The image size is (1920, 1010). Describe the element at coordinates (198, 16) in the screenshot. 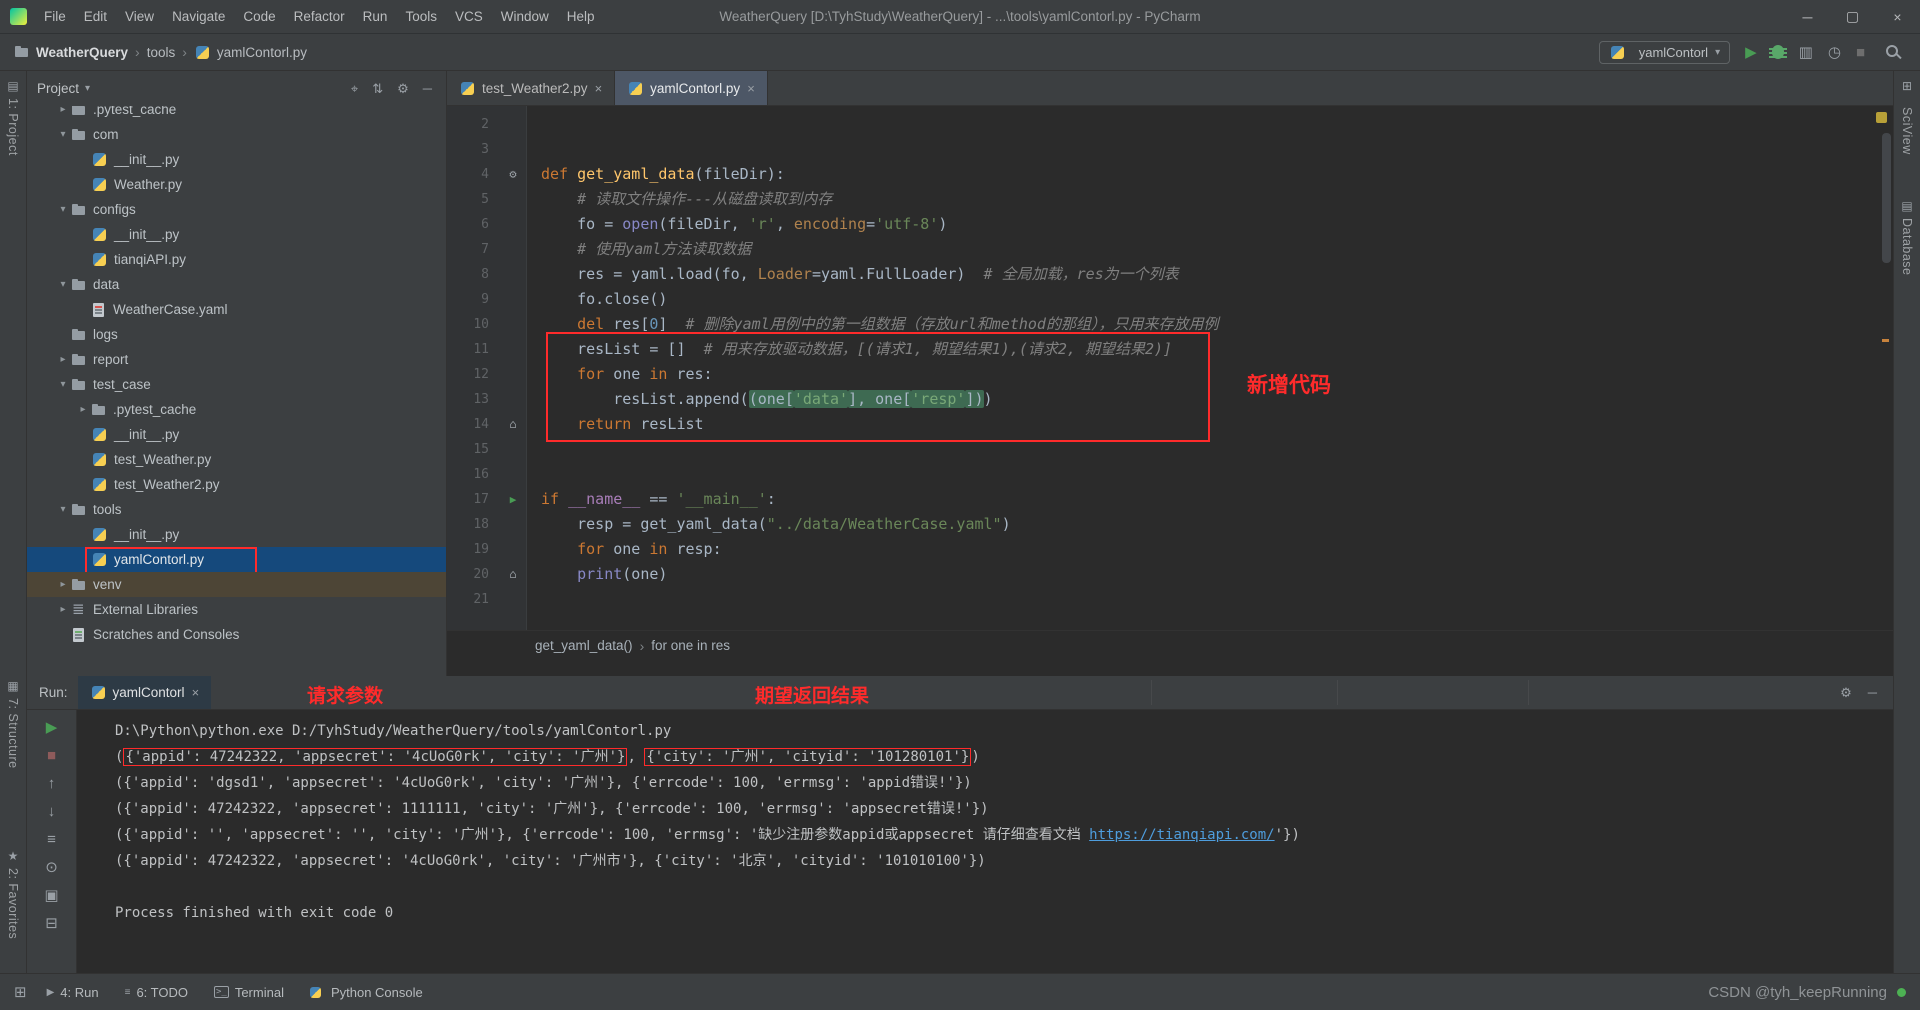

I see `menu-navigate: Navigate` at that location.